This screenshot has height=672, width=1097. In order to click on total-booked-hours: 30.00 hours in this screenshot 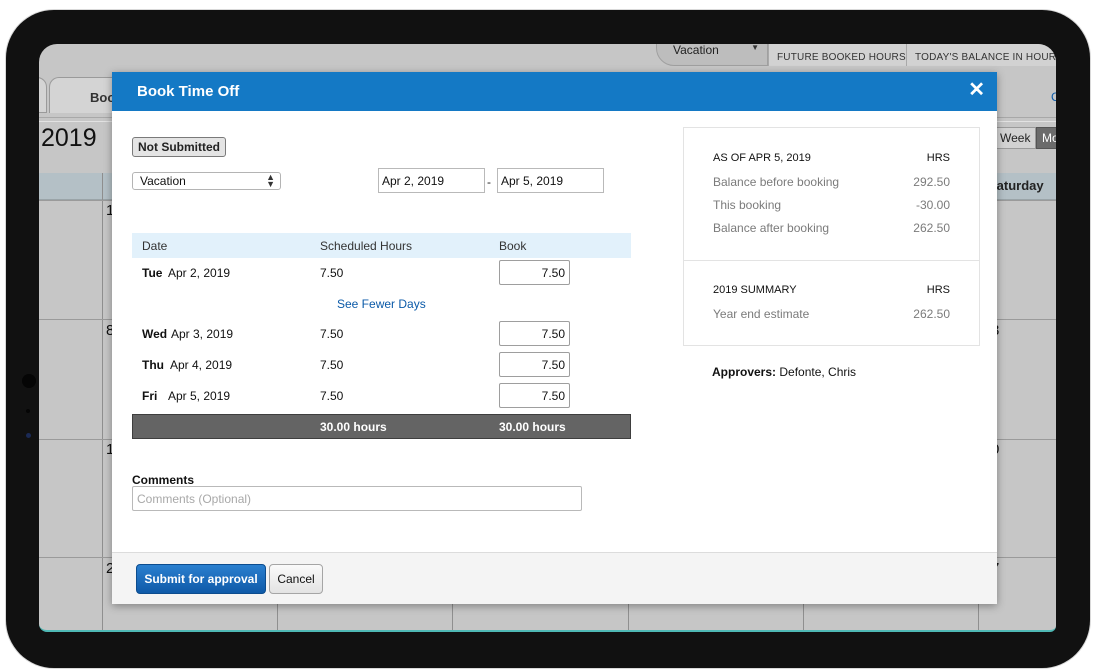, I will do `click(532, 427)`.